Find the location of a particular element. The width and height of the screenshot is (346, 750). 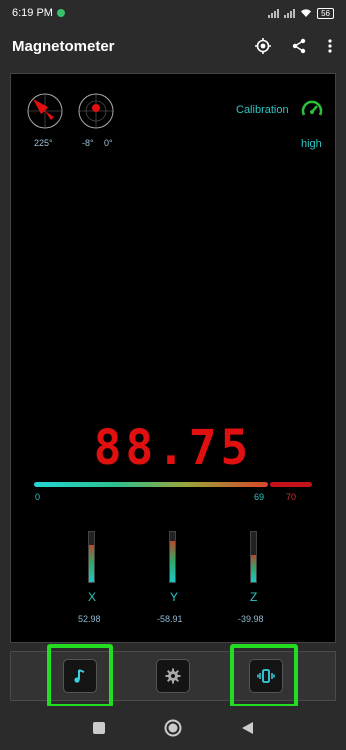

speedometer-icon is located at coordinates (312, 110).